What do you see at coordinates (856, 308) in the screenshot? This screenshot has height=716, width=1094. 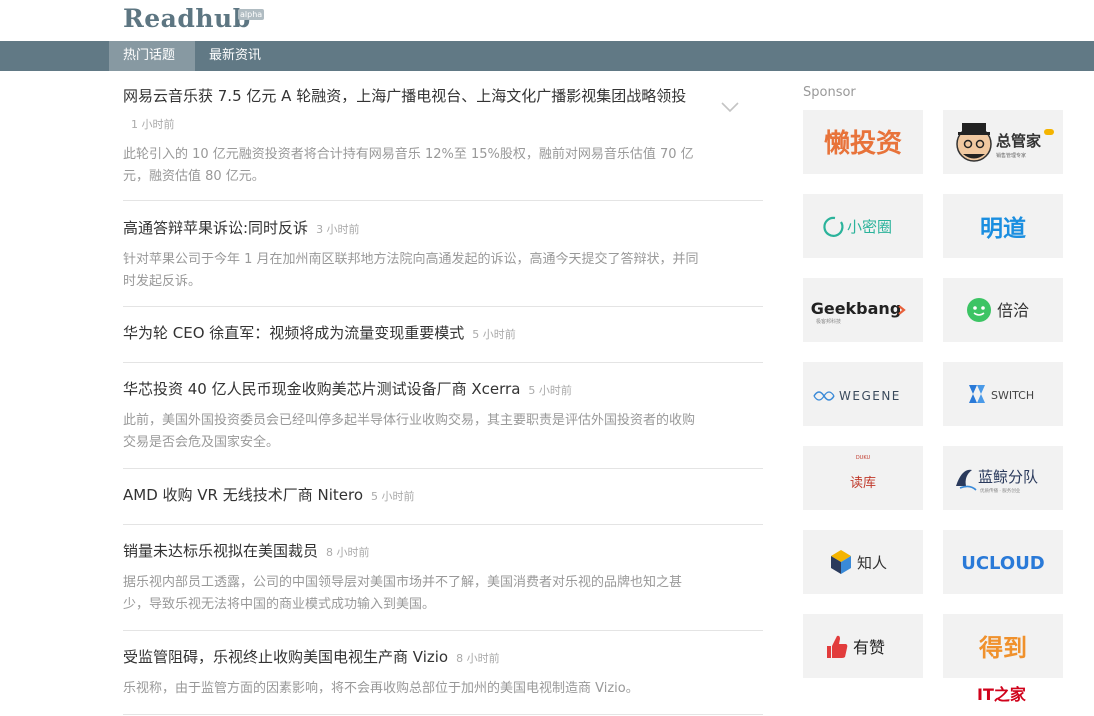 I see `sponsor-name: Geekbang` at bounding box center [856, 308].